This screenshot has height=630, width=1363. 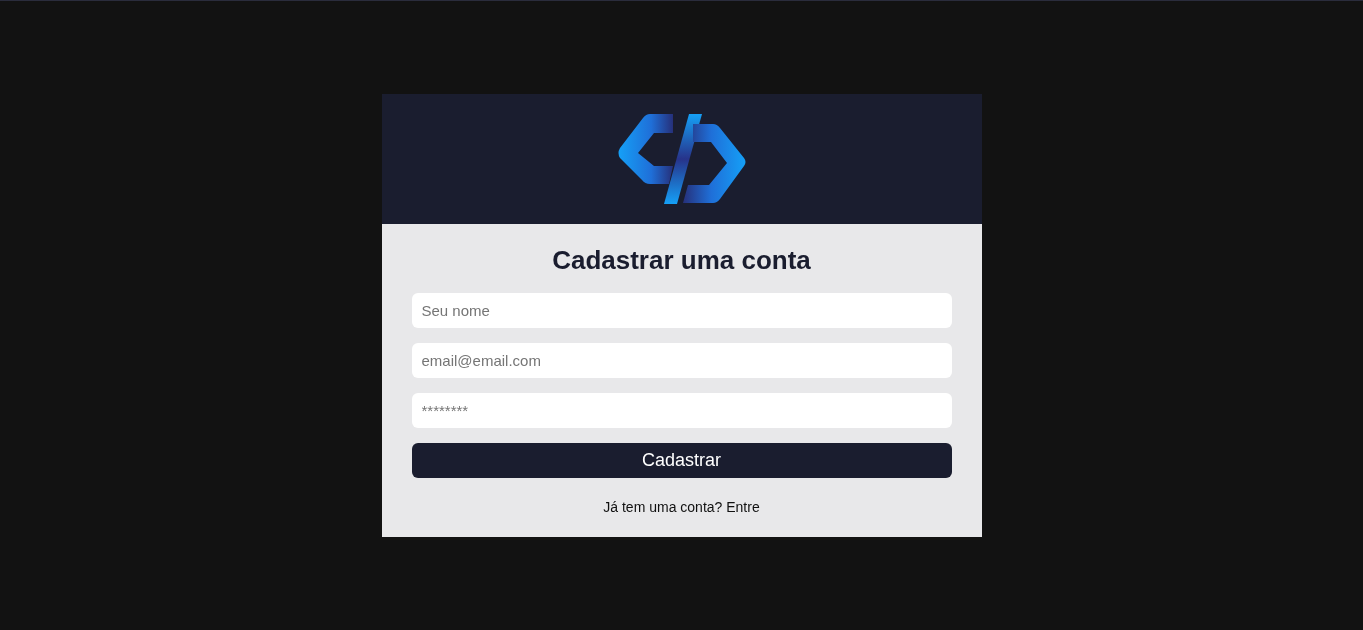 I want to click on form-title: Cadastrar uma conta, so click(x=681, y=260).